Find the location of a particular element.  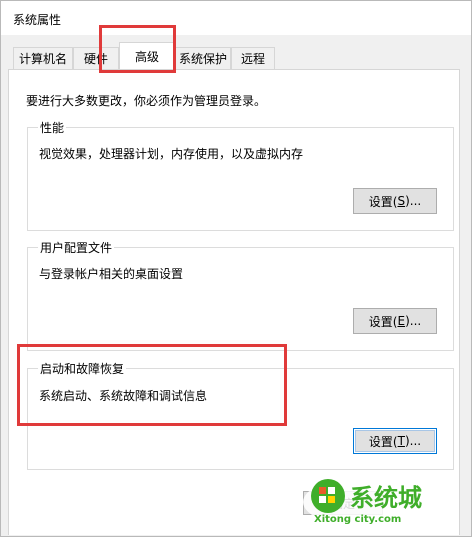

performance-settings-label: 设置( is located at coordinates (383, 201).